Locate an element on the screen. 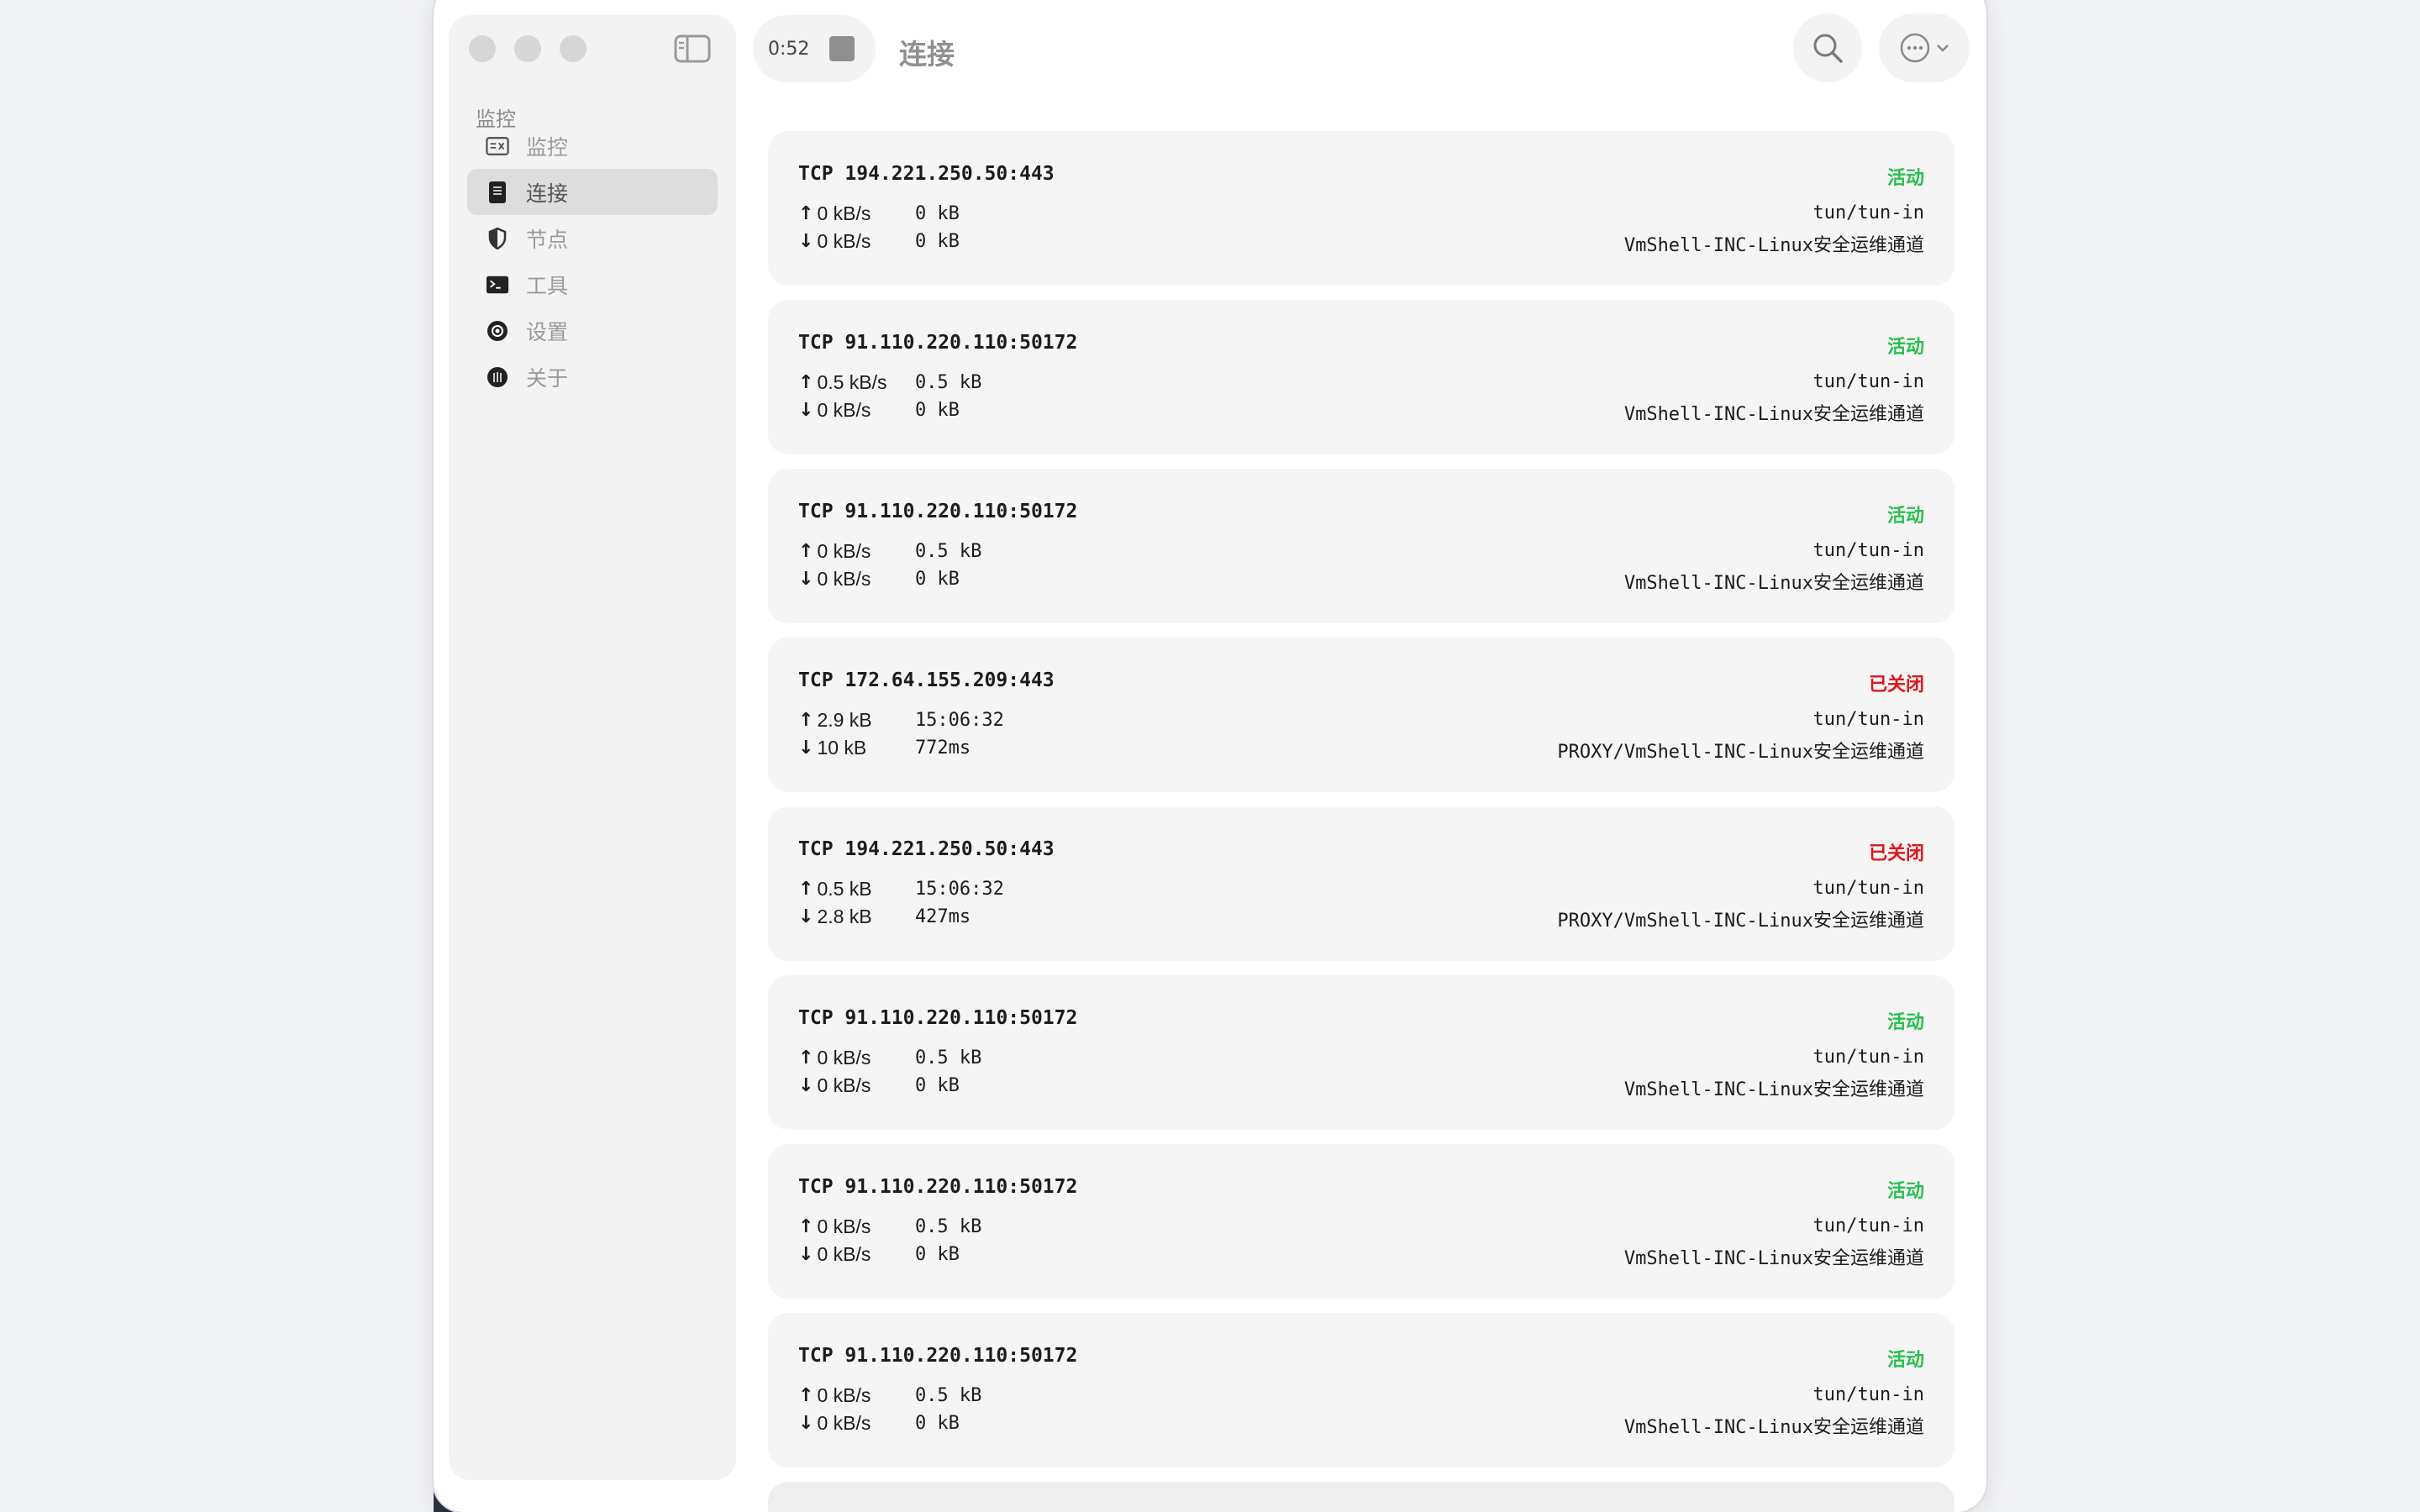  sidebar-item-about: 关于 is located at coordinates (592, 377).